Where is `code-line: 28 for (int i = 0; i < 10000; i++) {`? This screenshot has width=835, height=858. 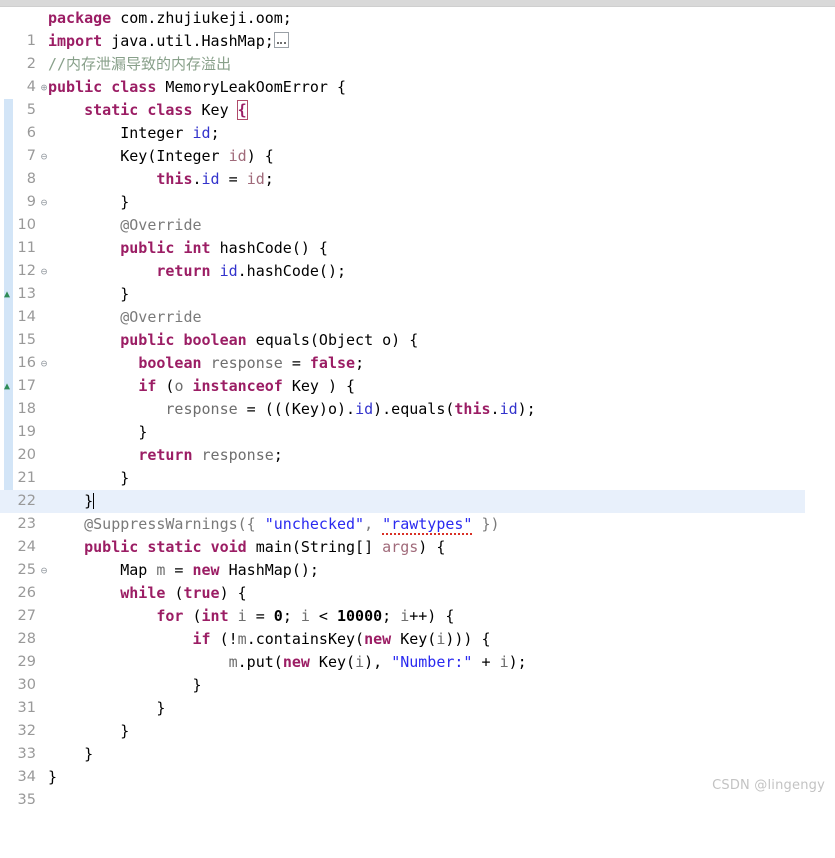
code-line: 28 for (int i = 0; i < 10000; i++) { is located at coordinates (417, 626).